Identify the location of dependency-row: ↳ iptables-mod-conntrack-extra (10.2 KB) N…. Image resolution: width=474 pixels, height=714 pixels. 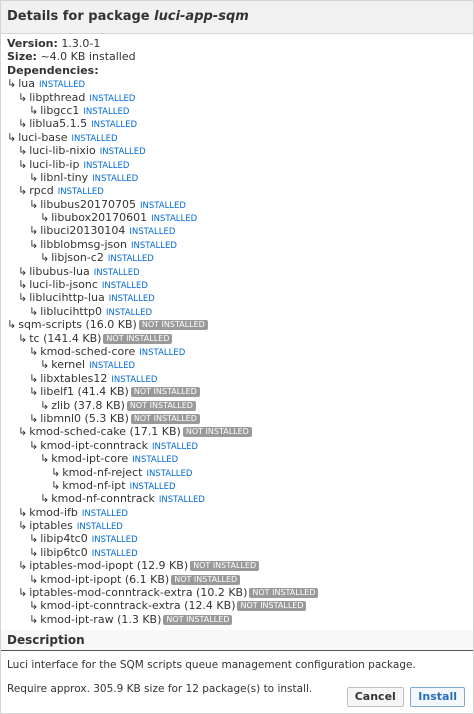
(240, 592).